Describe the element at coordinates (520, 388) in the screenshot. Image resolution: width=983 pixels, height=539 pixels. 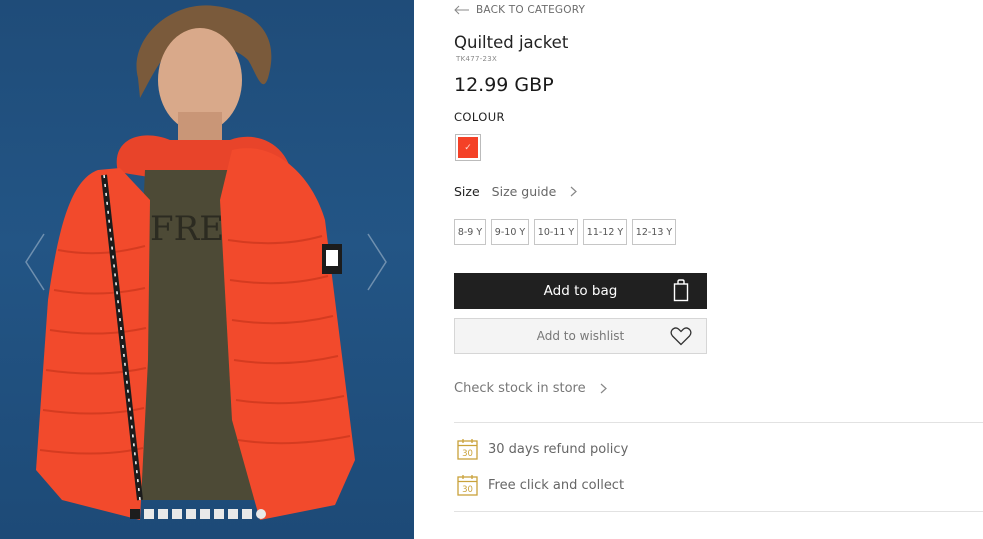
I see `check-stock-label: Check stock in store` at that location.